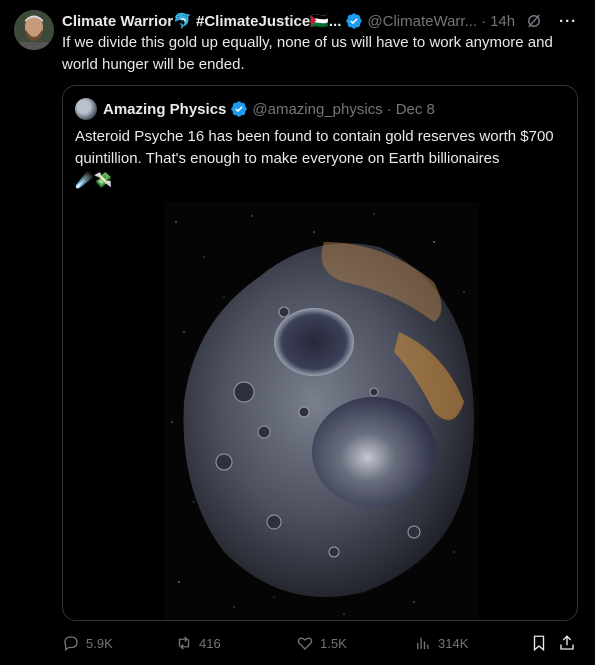 The width and height of the screenshot is (595, 665). I want to click on quoted-tweet-date: Dec 8, so click(415, 109).